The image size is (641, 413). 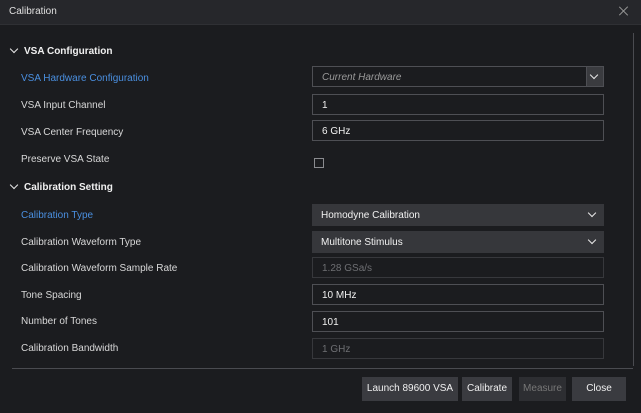 What do you see at coordinates (57, 215) in the screenshot?
I see `calibration-type-label: Calibration Type` at bounding box center [57, 215].